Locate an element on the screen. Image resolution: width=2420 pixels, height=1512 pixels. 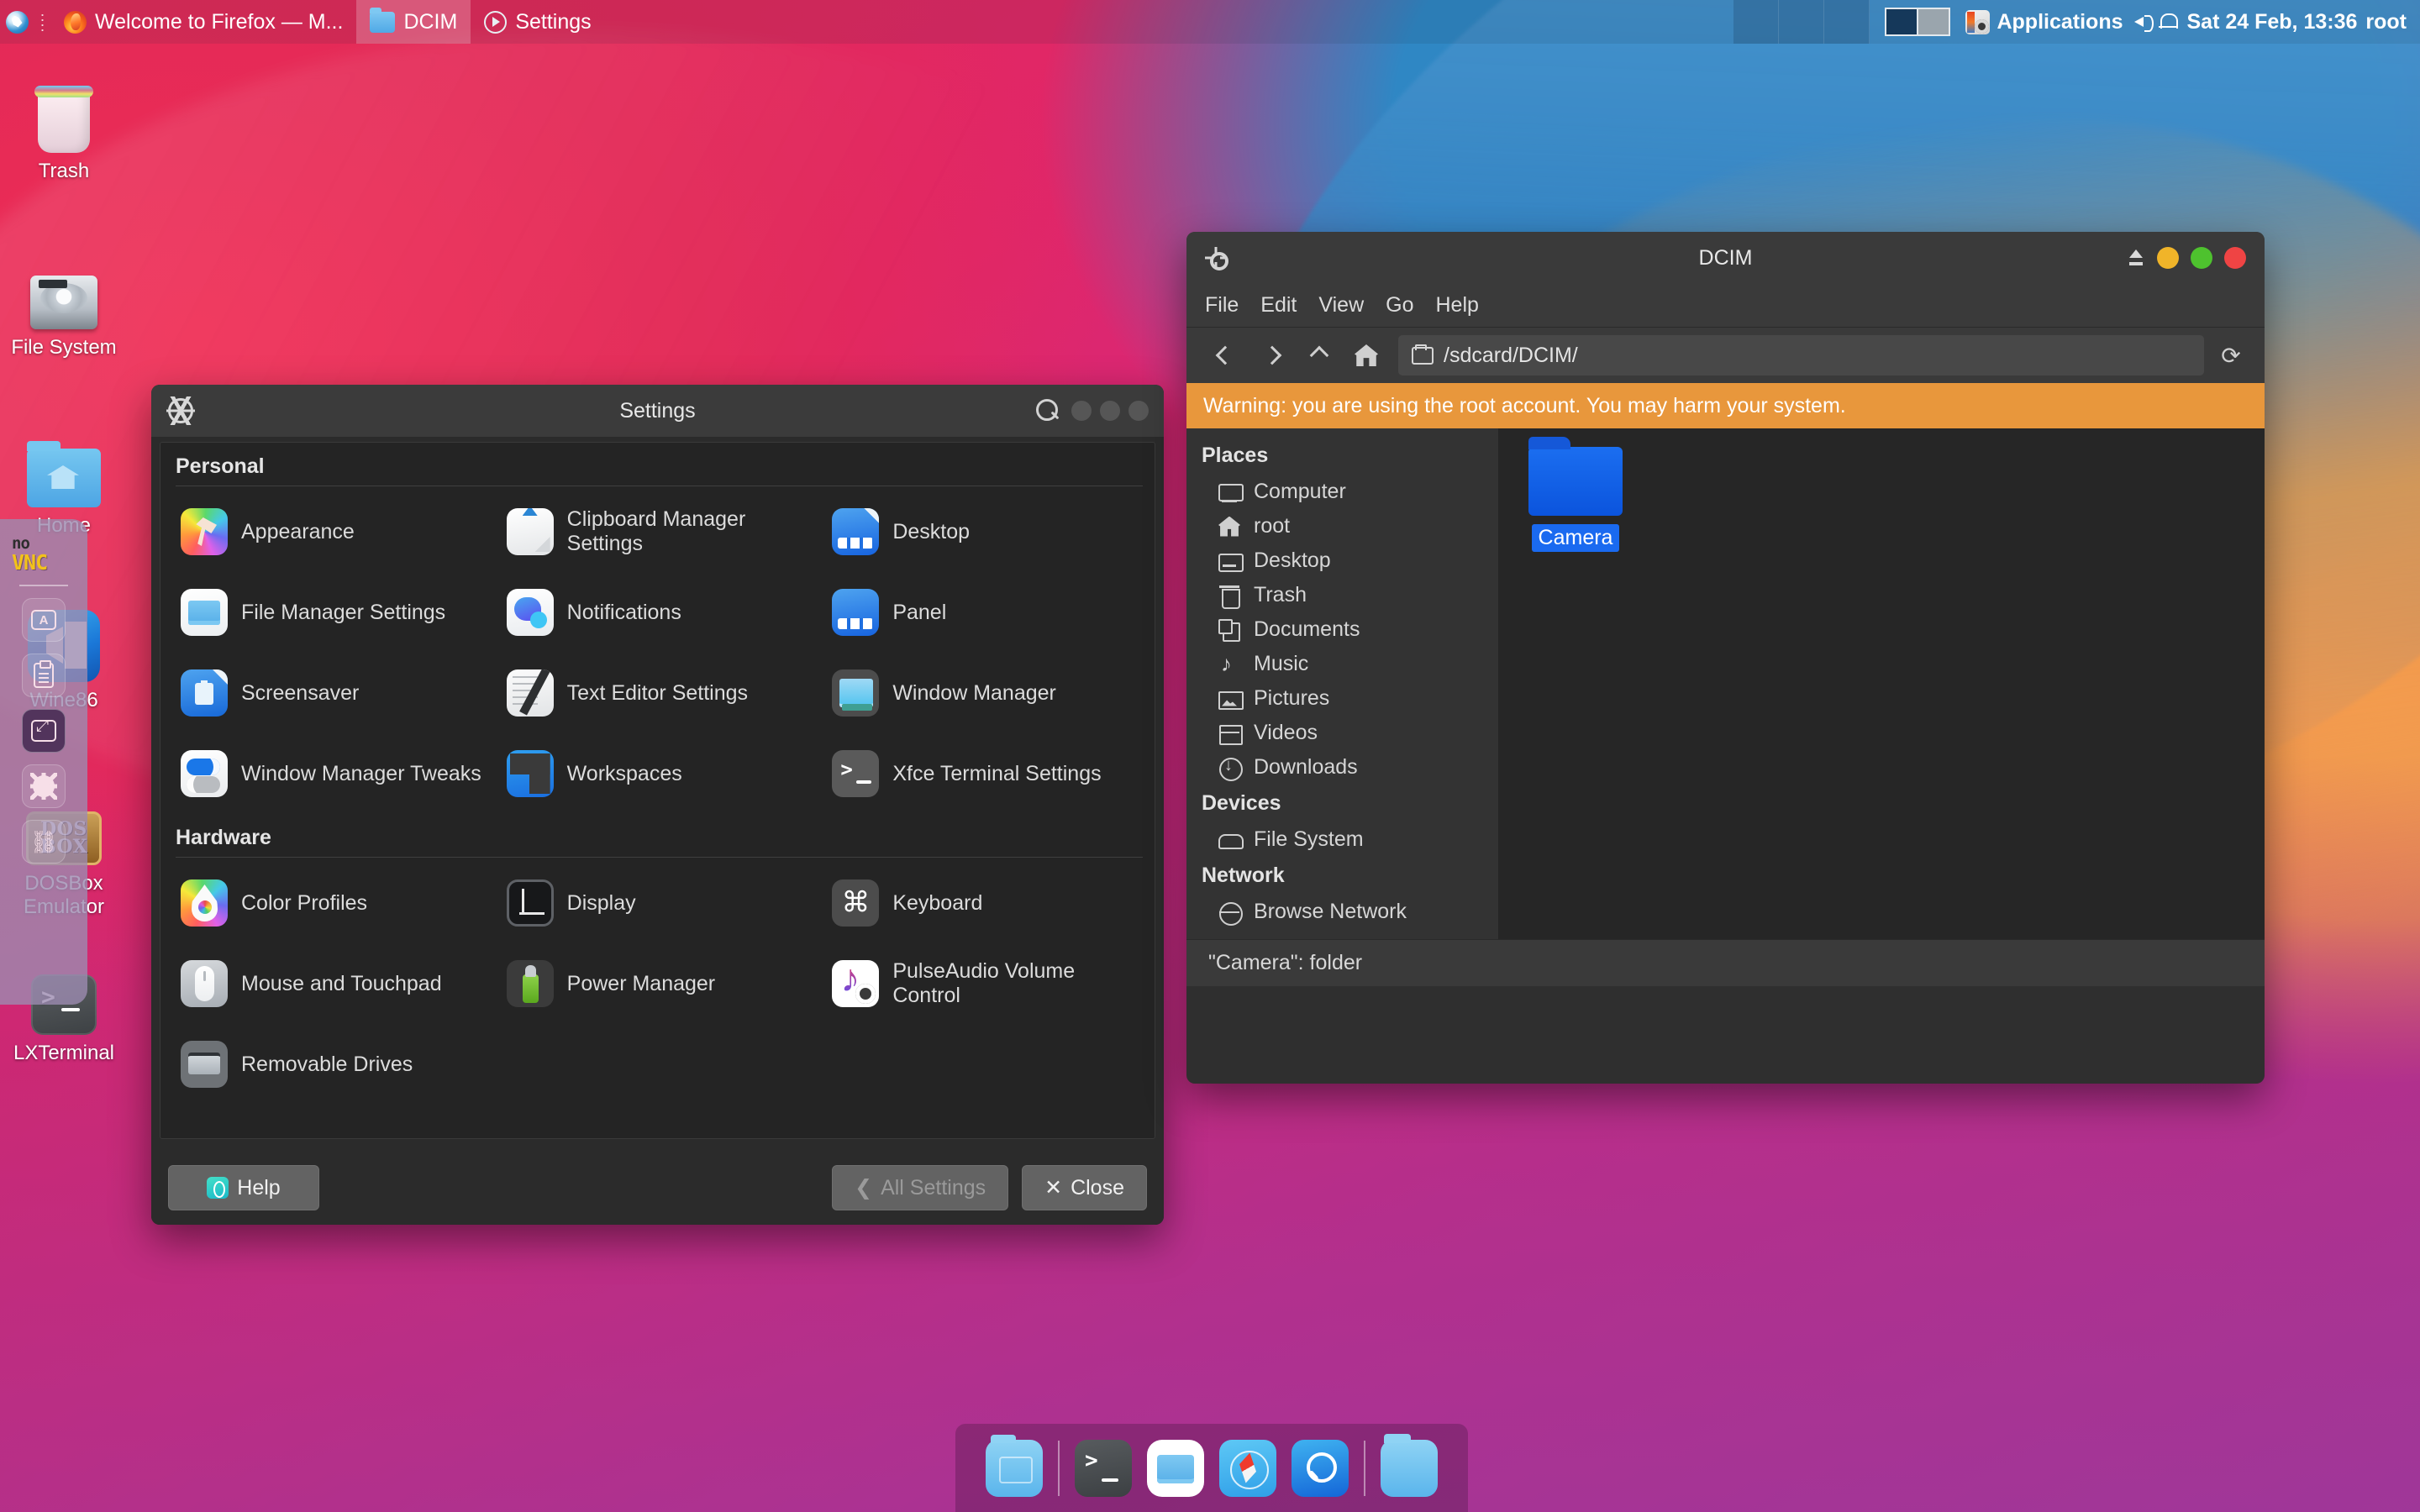
settings-item-label: Desktop is located at coordinates (931, 531).